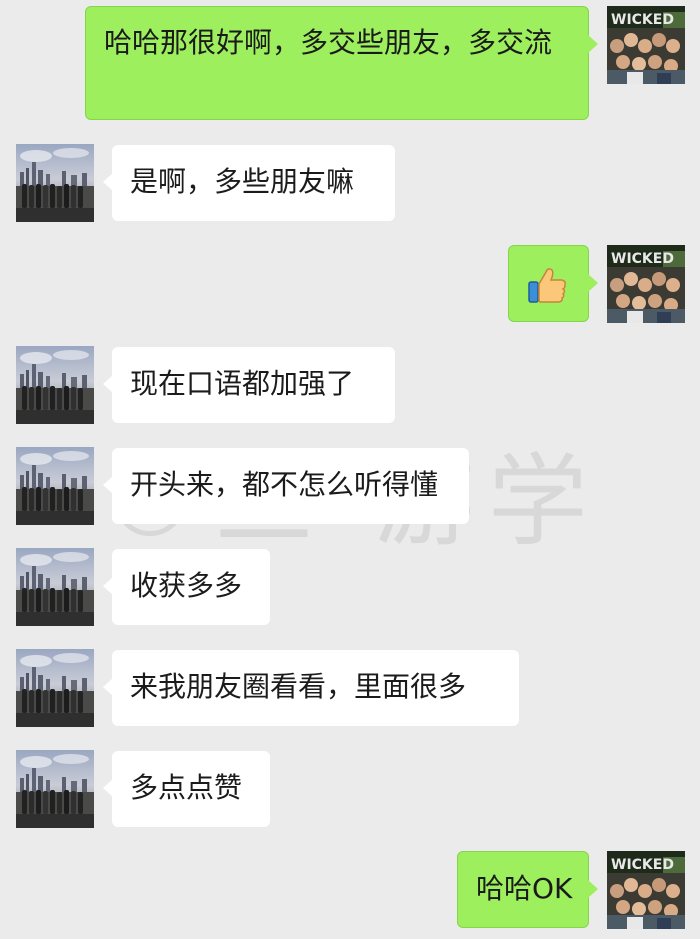 Image resolution: width=700 pixels, height=939 pixels. What do you see at coordinates (311, 688) in the screenshot?
I see `message-bubble-received: 来我朋友圈看看，里面很多` at bounding box center [311, 688].